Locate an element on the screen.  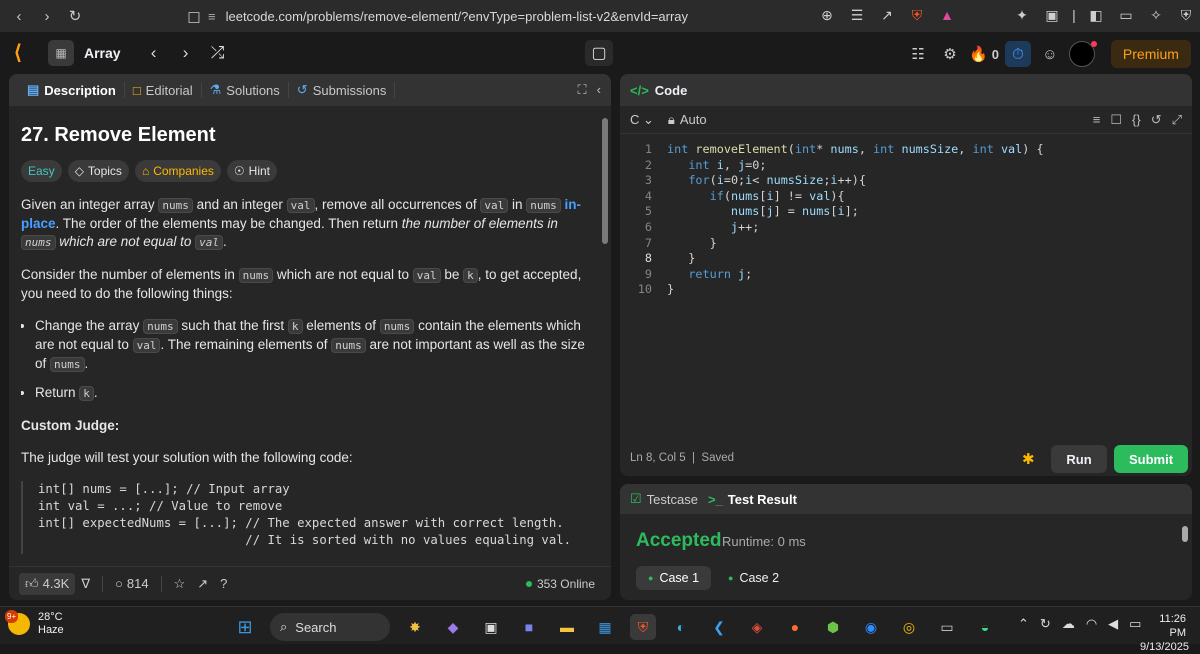
difficulty-badge: Easy is located at coordinates (41, 171).